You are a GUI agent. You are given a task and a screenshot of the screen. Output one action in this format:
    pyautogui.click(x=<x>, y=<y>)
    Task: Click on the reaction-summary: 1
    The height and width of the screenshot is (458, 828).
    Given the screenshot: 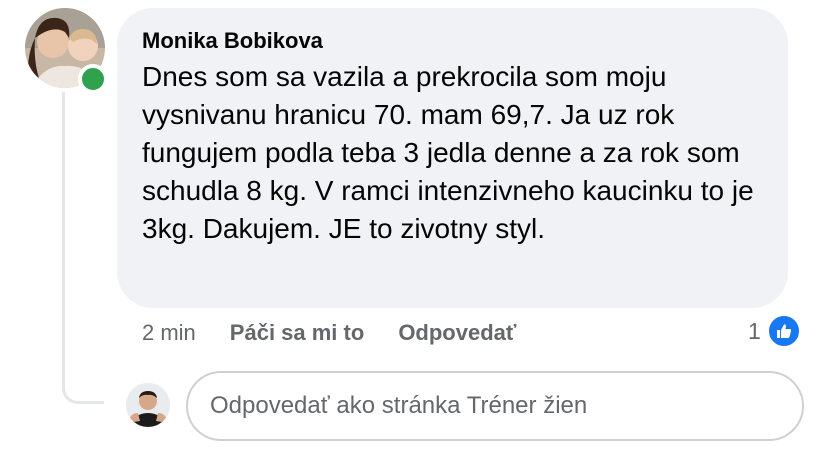 What is the action you would take?
    pyautogui.click(x=774, y=331)
    